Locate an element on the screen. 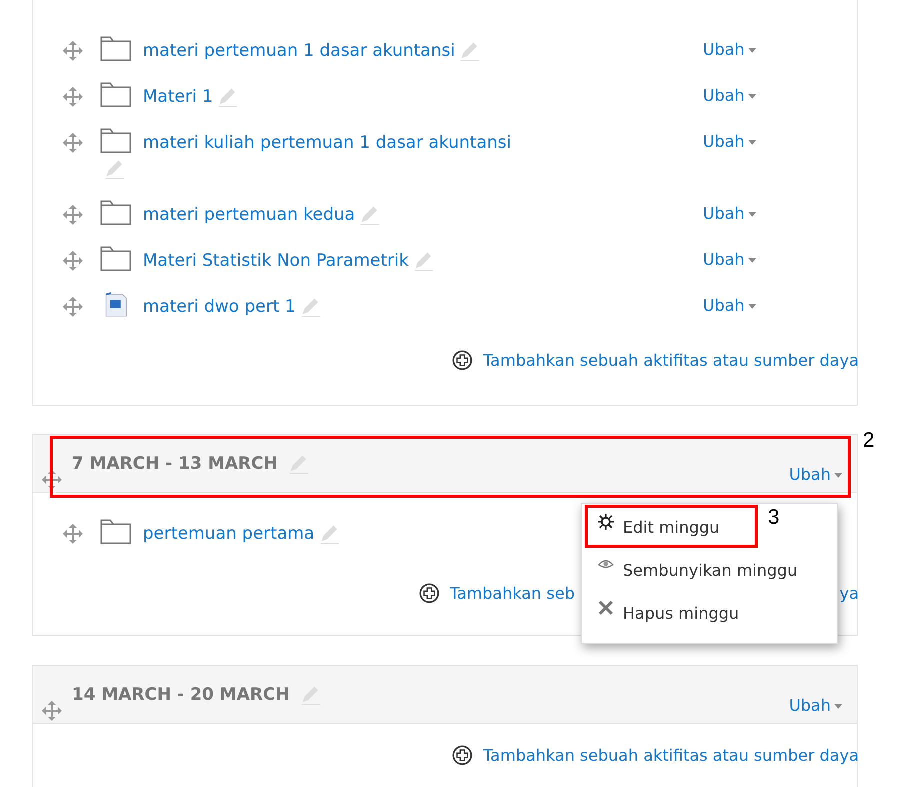 The image size is (897, 787). resource-link: materi pertemuan 1 dasar akuntansi is located at coordinates (299, 51).